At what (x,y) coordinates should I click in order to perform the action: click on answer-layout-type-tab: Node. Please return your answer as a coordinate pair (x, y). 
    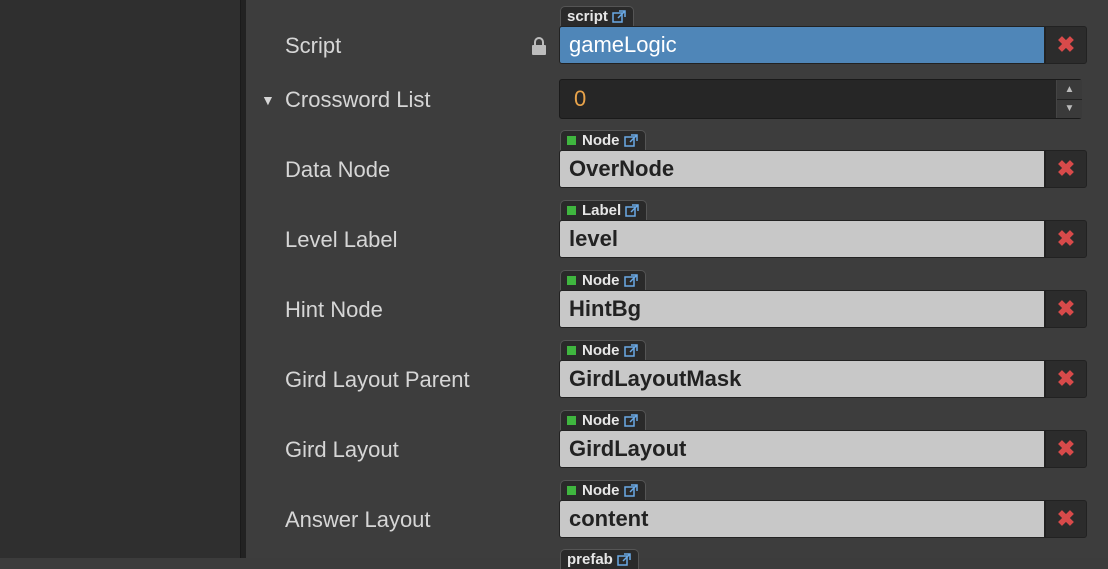
    Looking at the image, I should click on (603, 490).